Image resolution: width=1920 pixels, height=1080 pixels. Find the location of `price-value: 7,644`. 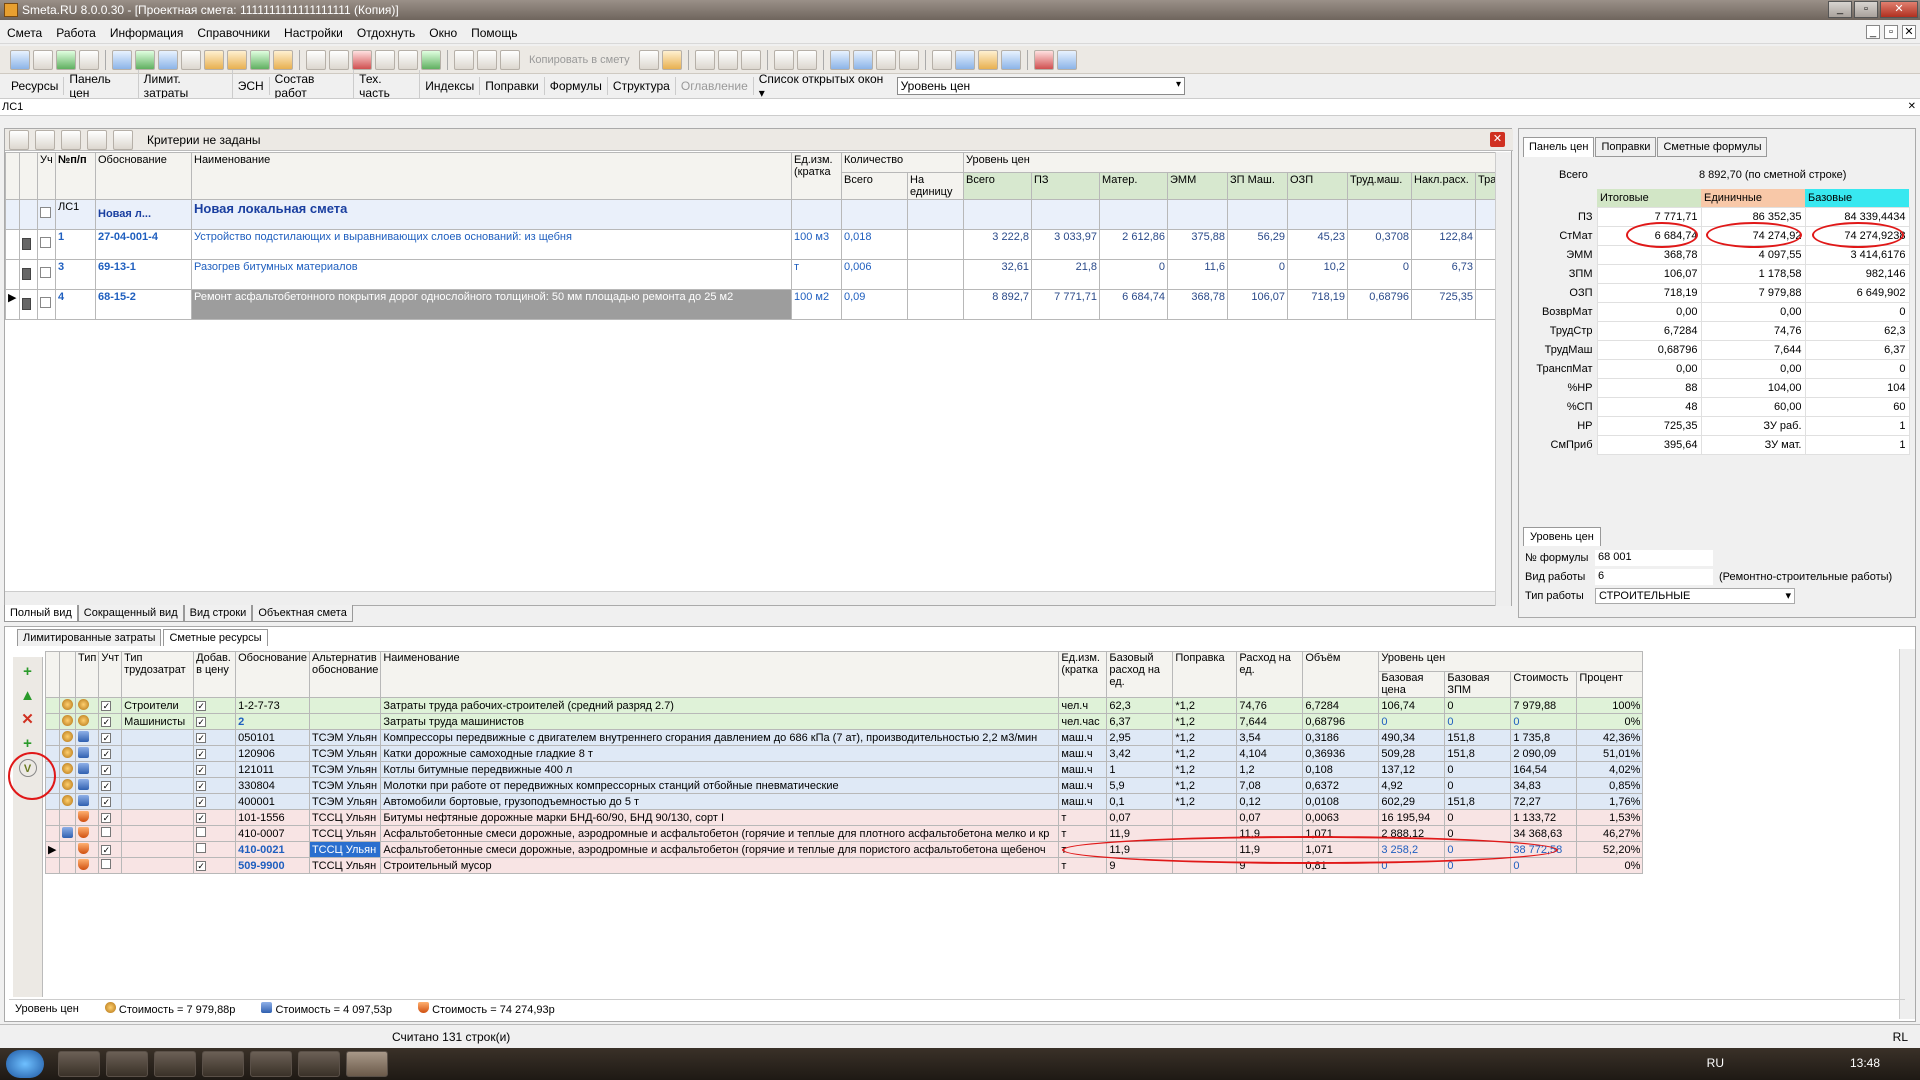

price-value: 7,644 is located at coordinates (1753, 349).